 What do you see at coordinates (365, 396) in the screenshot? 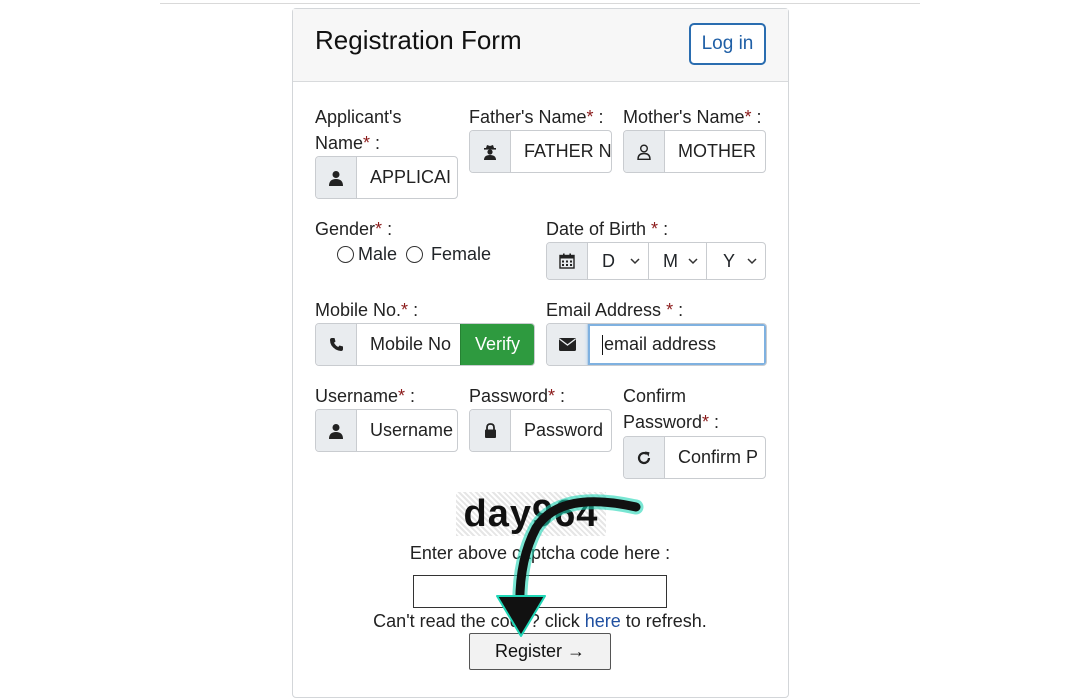
I see `username-label: Username* :` at bounding box center [365, 396].